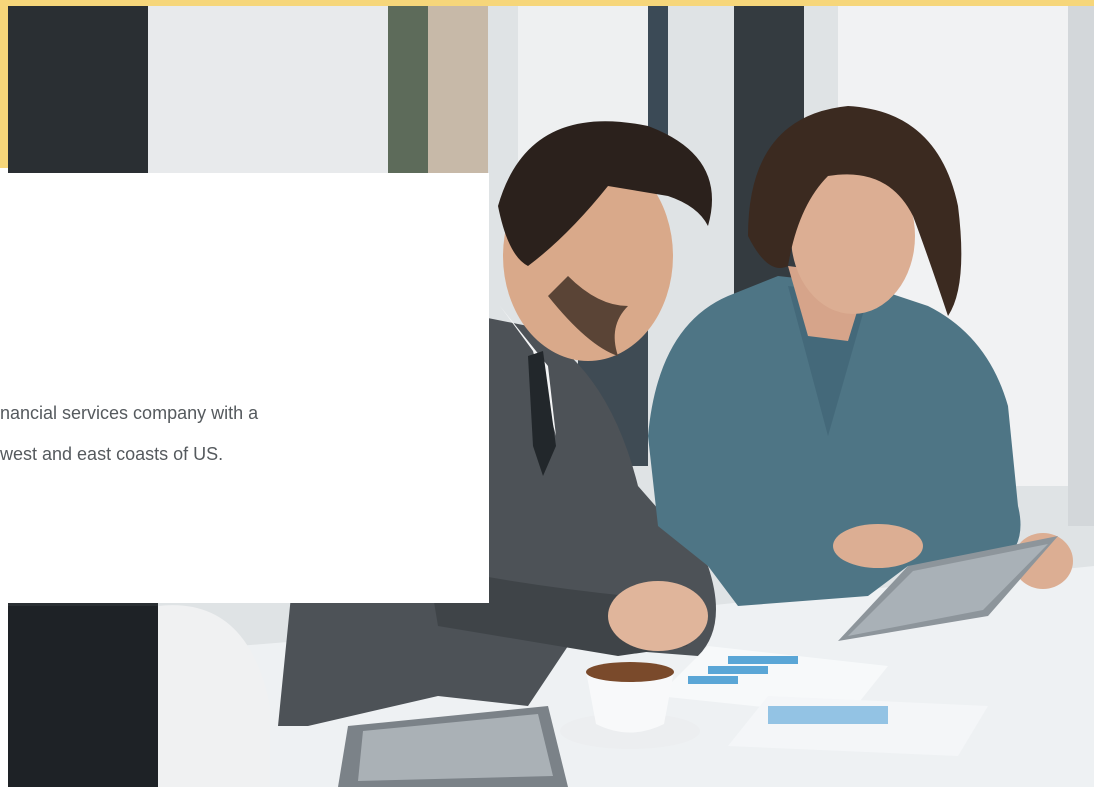 The image size is (1094, 787). I want to click on intro-text-line-1: nancial services company with a, so click(129, 413).